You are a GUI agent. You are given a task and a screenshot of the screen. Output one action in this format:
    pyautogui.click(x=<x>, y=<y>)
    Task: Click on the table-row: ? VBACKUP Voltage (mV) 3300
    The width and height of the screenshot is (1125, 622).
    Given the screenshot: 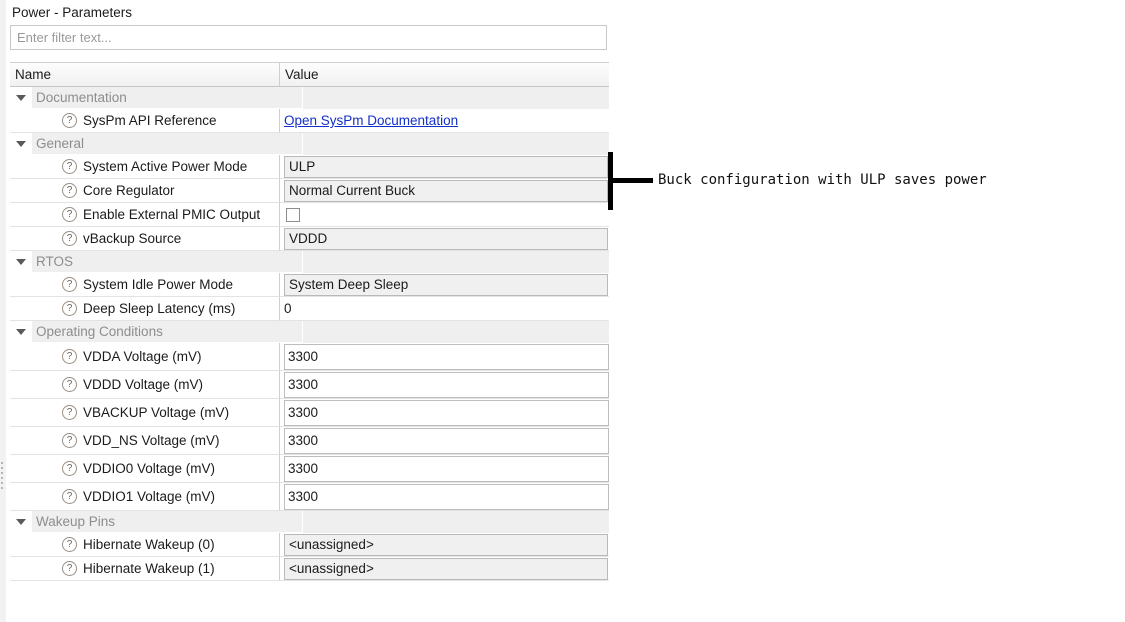 What is the action you would take?
    pyautogui.click(x=309, y=413)
    